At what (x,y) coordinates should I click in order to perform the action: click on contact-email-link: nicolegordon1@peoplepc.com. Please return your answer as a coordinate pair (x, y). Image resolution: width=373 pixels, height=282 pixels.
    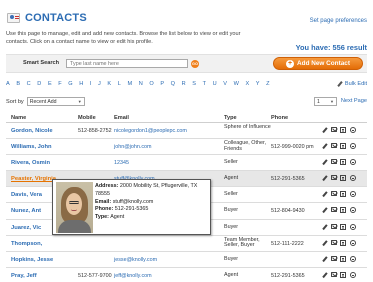
    Looking at the image, I should click on (150, 131).